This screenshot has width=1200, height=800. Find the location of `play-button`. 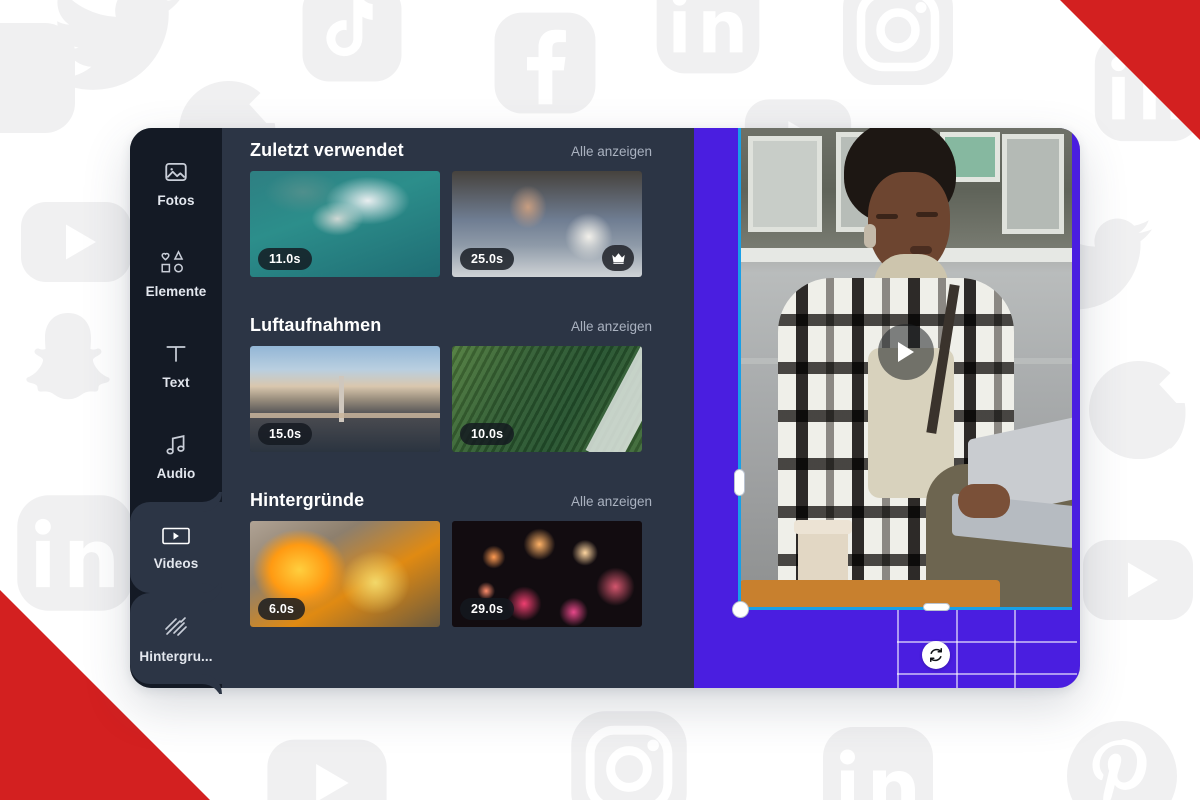

play-button is located at coordinates (906, 352).